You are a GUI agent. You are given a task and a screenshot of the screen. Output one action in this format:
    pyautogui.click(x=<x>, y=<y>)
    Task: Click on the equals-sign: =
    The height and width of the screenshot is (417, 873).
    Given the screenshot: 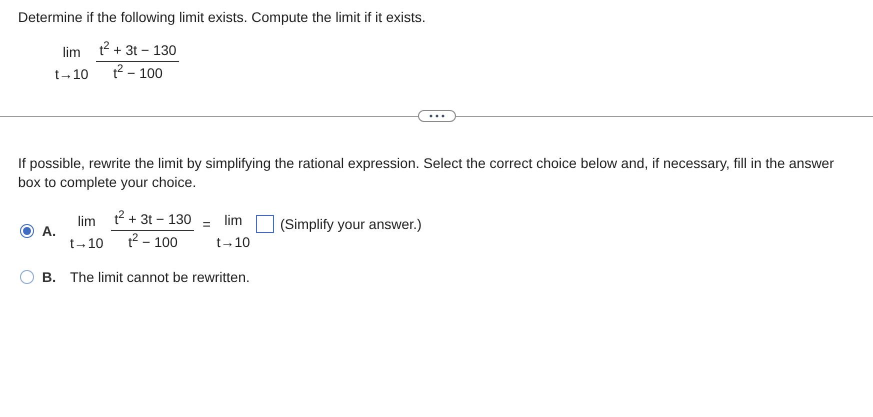 What is the action you would take?
    pyautogui.click(x=206, y=224)
    